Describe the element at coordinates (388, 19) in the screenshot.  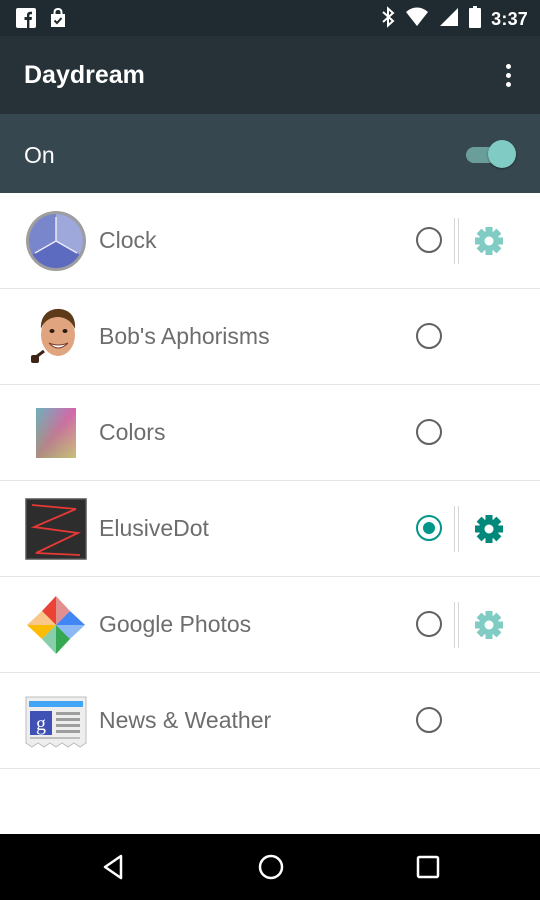
I see `bluetooth-icon` at that location.